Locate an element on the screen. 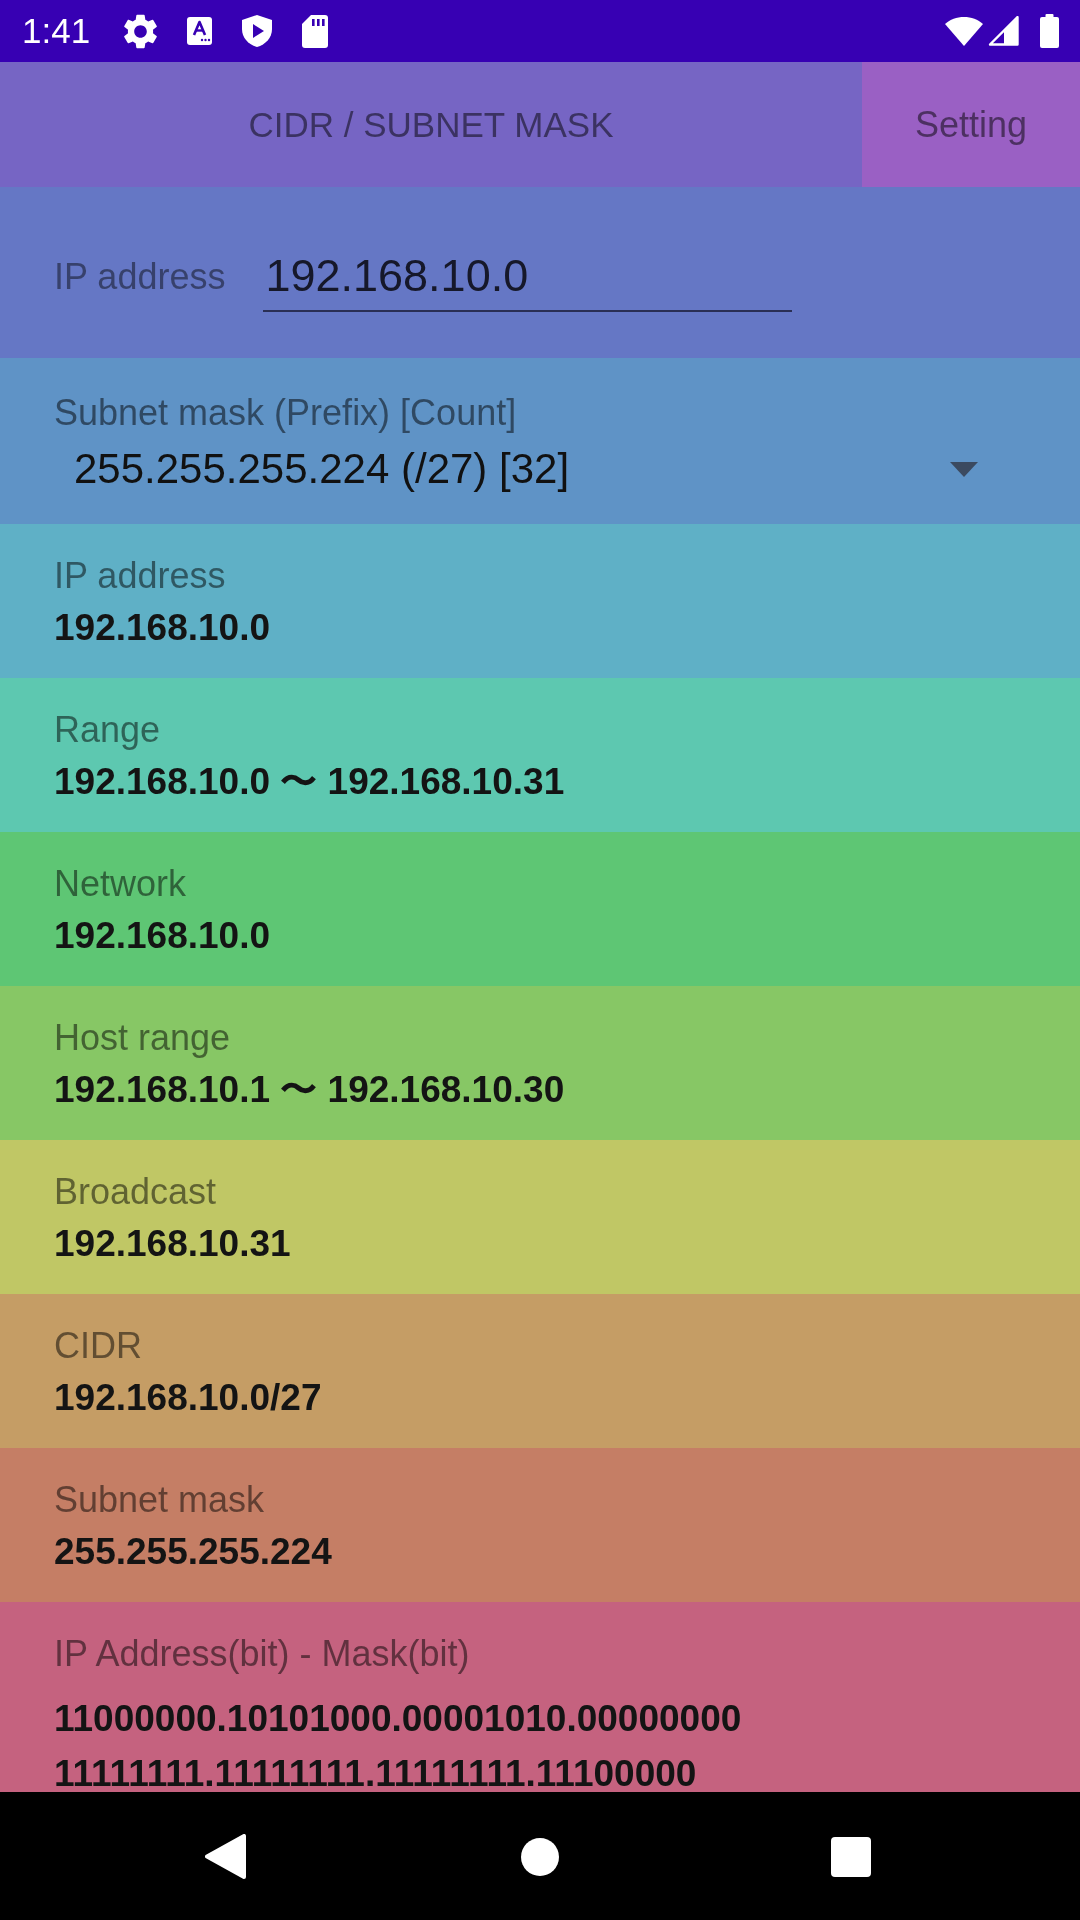 The width and height of the screenshot is (1080, 1920). shield-play-icon is located at coordinates (257, 31).